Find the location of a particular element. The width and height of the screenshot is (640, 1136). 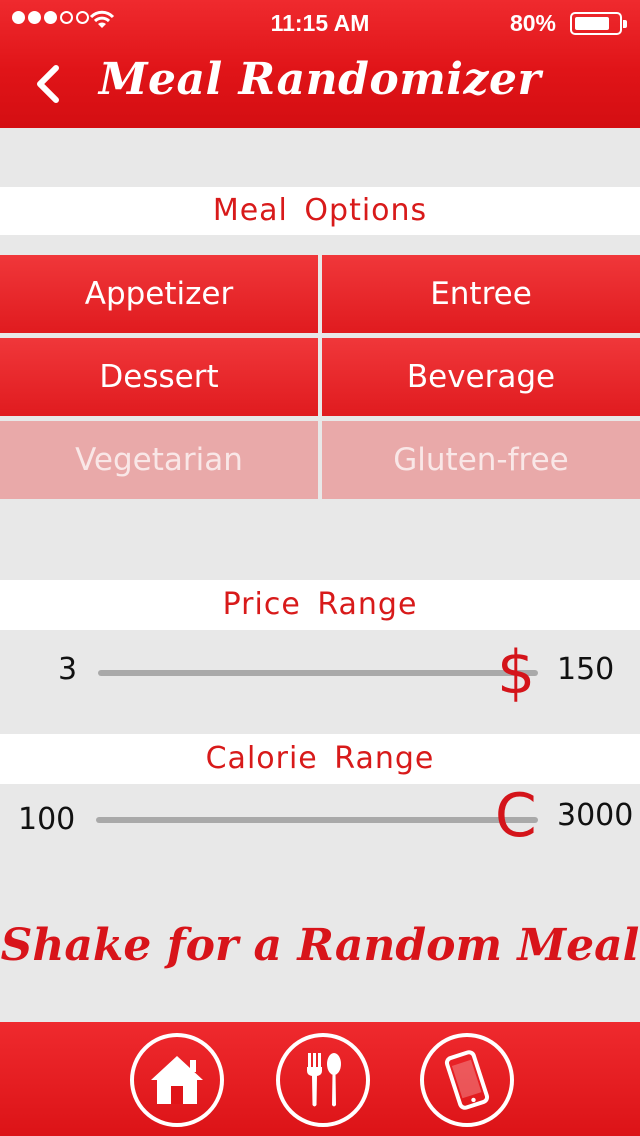

dessert-button: Dessert is located at coordinates (159, 377).